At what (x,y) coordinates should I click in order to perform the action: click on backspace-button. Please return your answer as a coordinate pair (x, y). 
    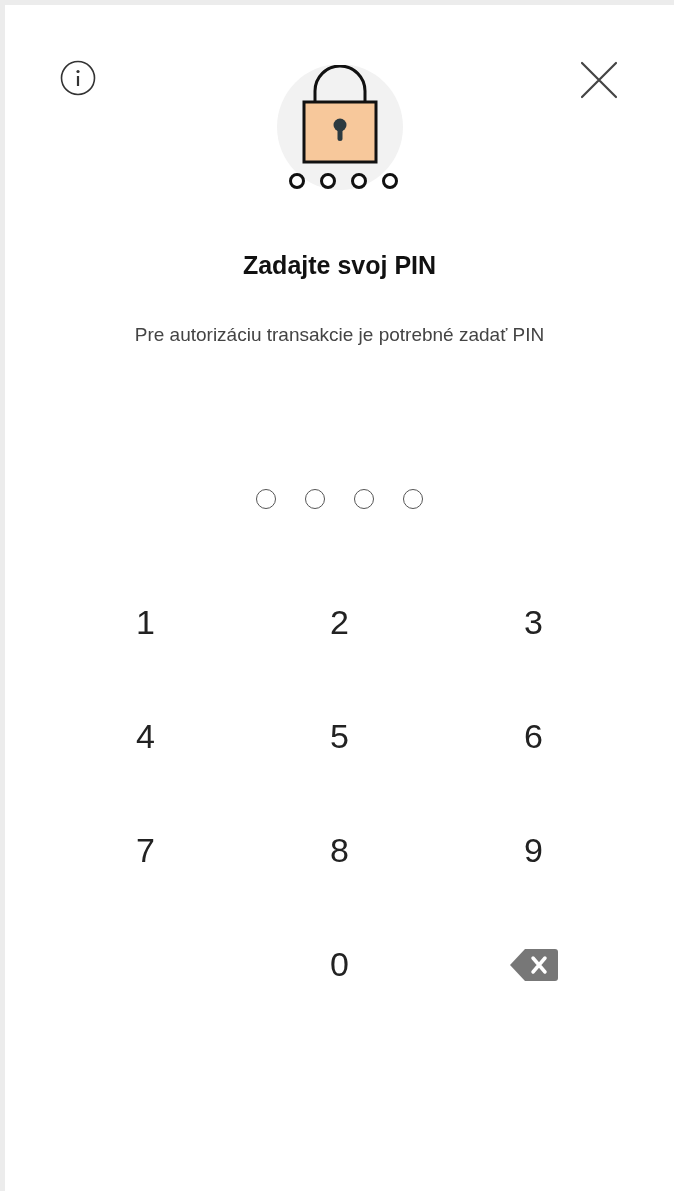
    Looking at the image, I should click on (533, 964).